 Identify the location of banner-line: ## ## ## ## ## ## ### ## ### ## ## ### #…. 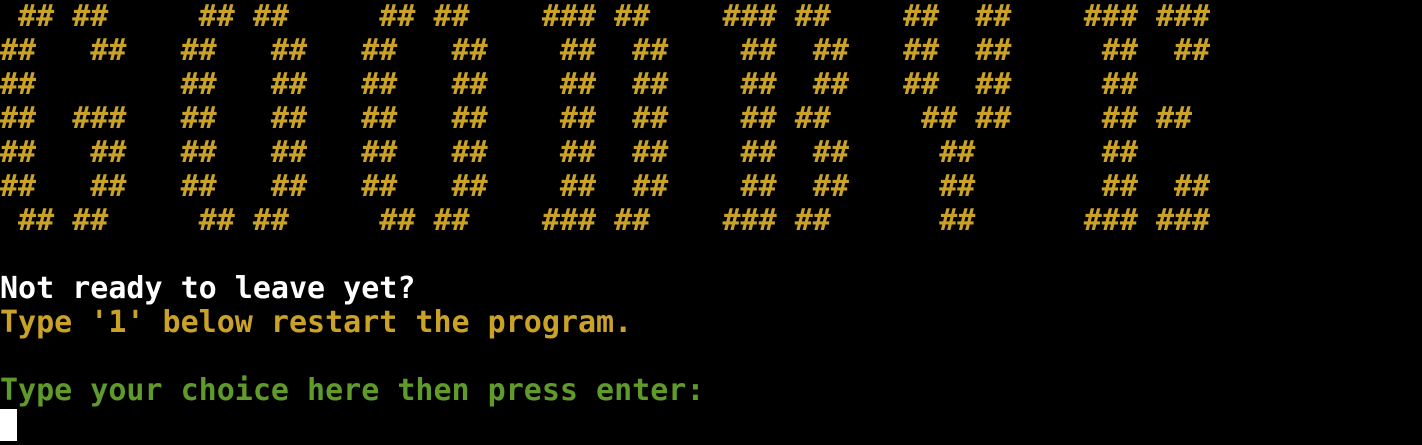
(605, 220).